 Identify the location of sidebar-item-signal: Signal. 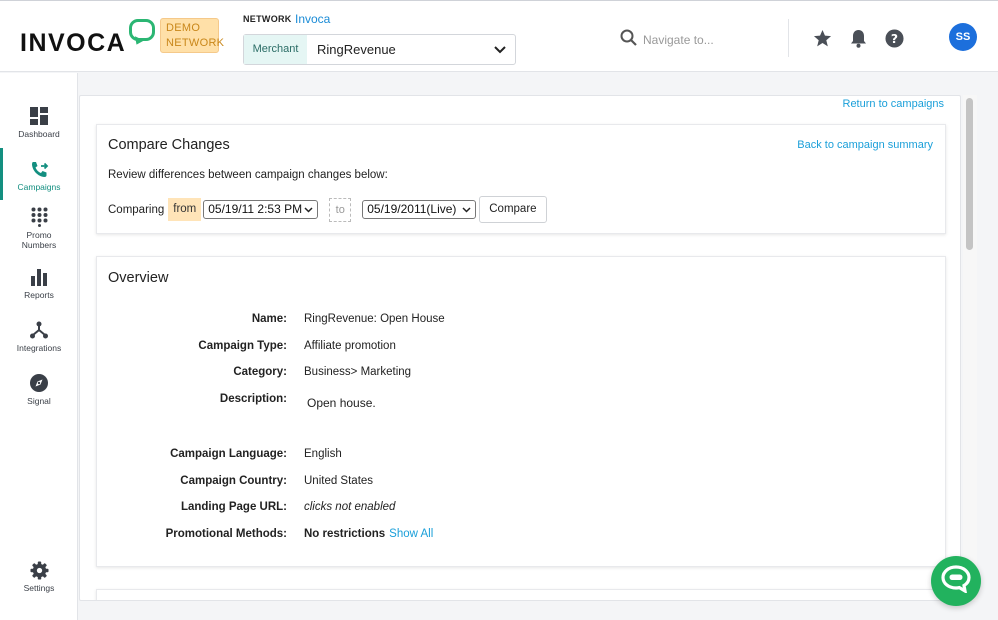
(39, 389).